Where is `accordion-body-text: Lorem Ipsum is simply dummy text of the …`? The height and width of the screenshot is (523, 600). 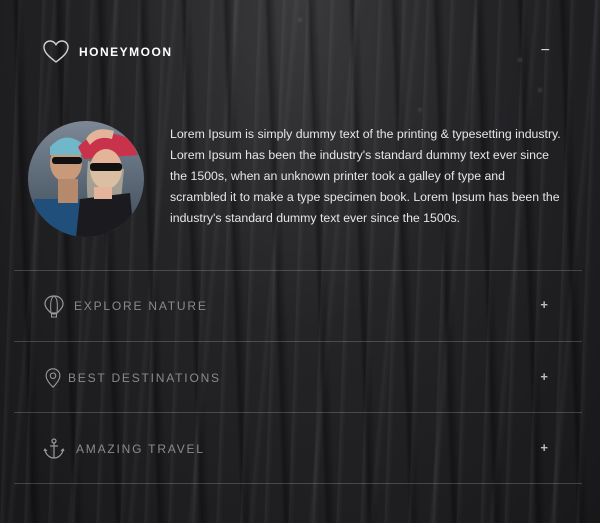 accordion-body-text: Lorem Ipsum is simply dummy text of the … is located at coordinates (365, 176).